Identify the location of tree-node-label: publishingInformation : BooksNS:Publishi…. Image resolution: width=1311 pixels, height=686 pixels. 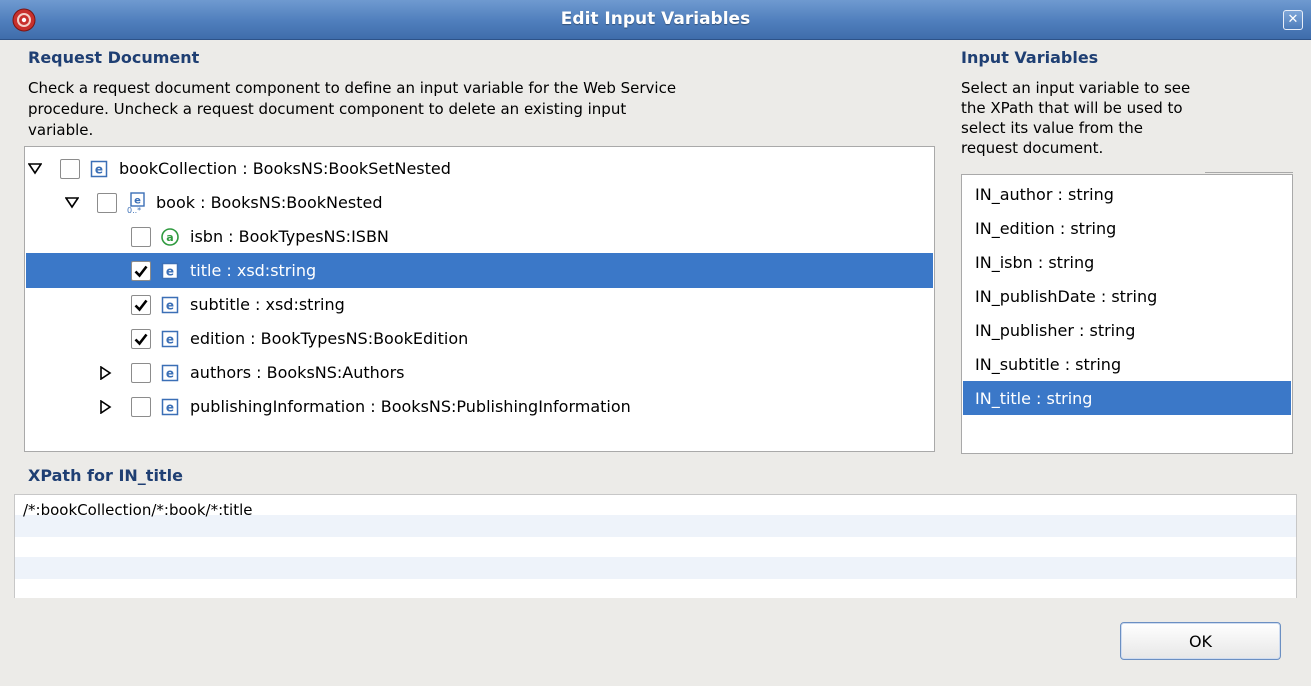
(410, 406).